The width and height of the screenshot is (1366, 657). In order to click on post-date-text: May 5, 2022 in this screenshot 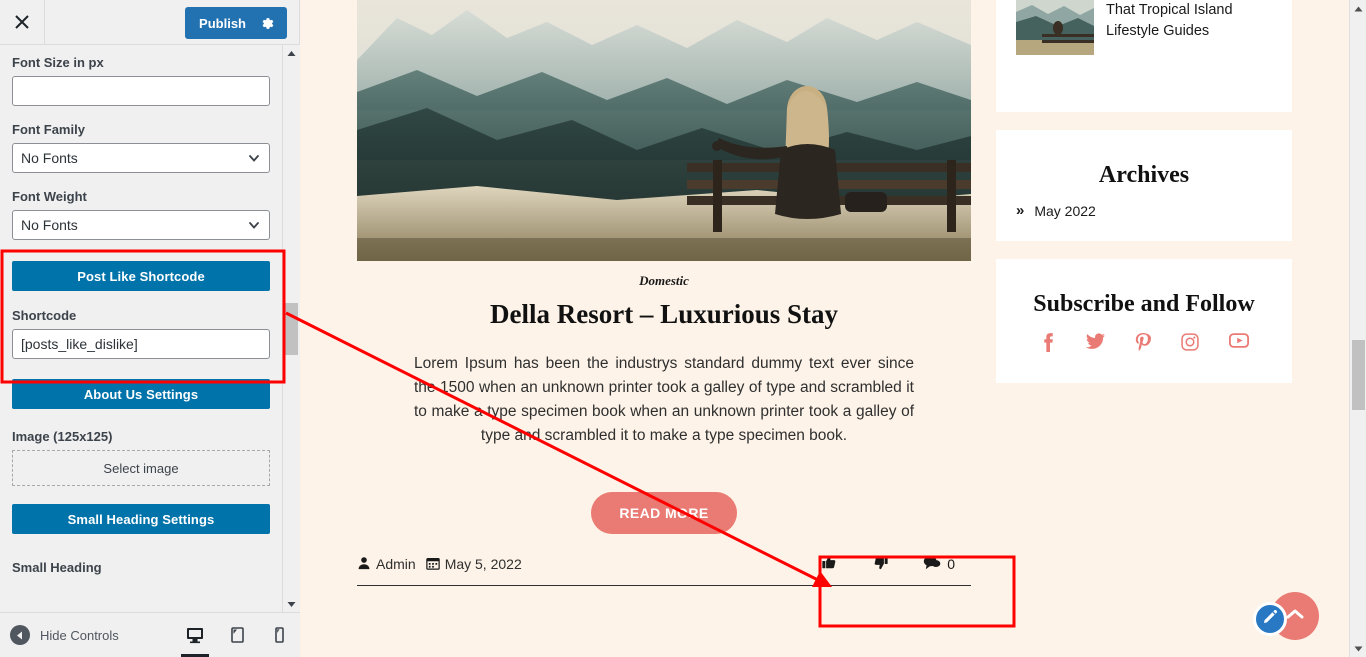, I will do `click(483, 564)`.